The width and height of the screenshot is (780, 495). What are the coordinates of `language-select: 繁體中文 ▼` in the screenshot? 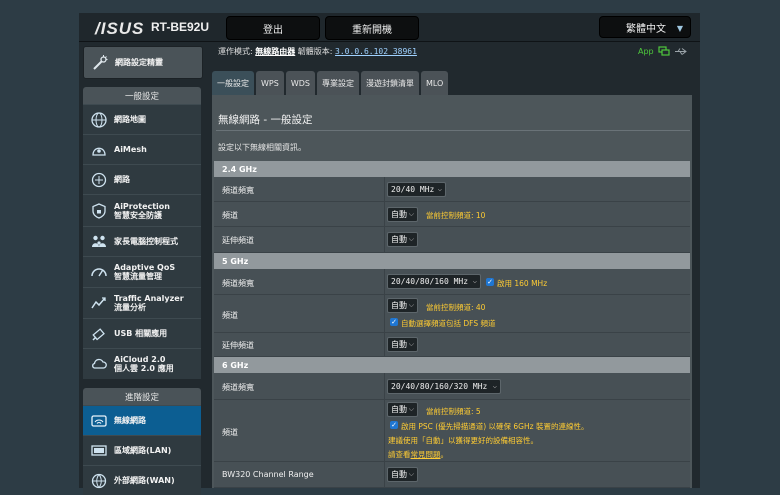 It's located at (645, 27).